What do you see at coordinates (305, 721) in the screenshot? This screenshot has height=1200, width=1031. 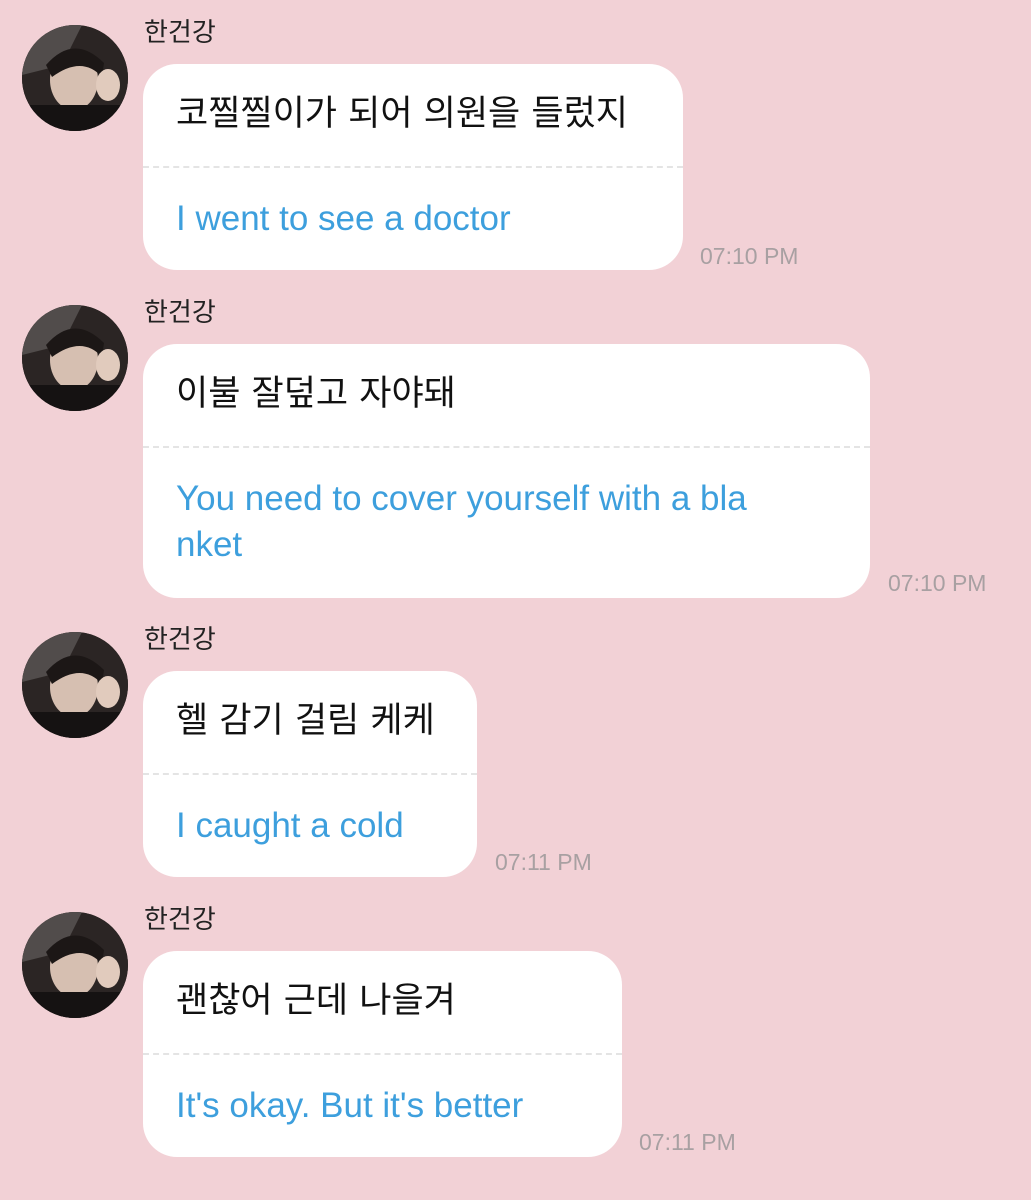 I see `original-text: 헬 감기 걸림 케케` at bounding box center [305, 721].